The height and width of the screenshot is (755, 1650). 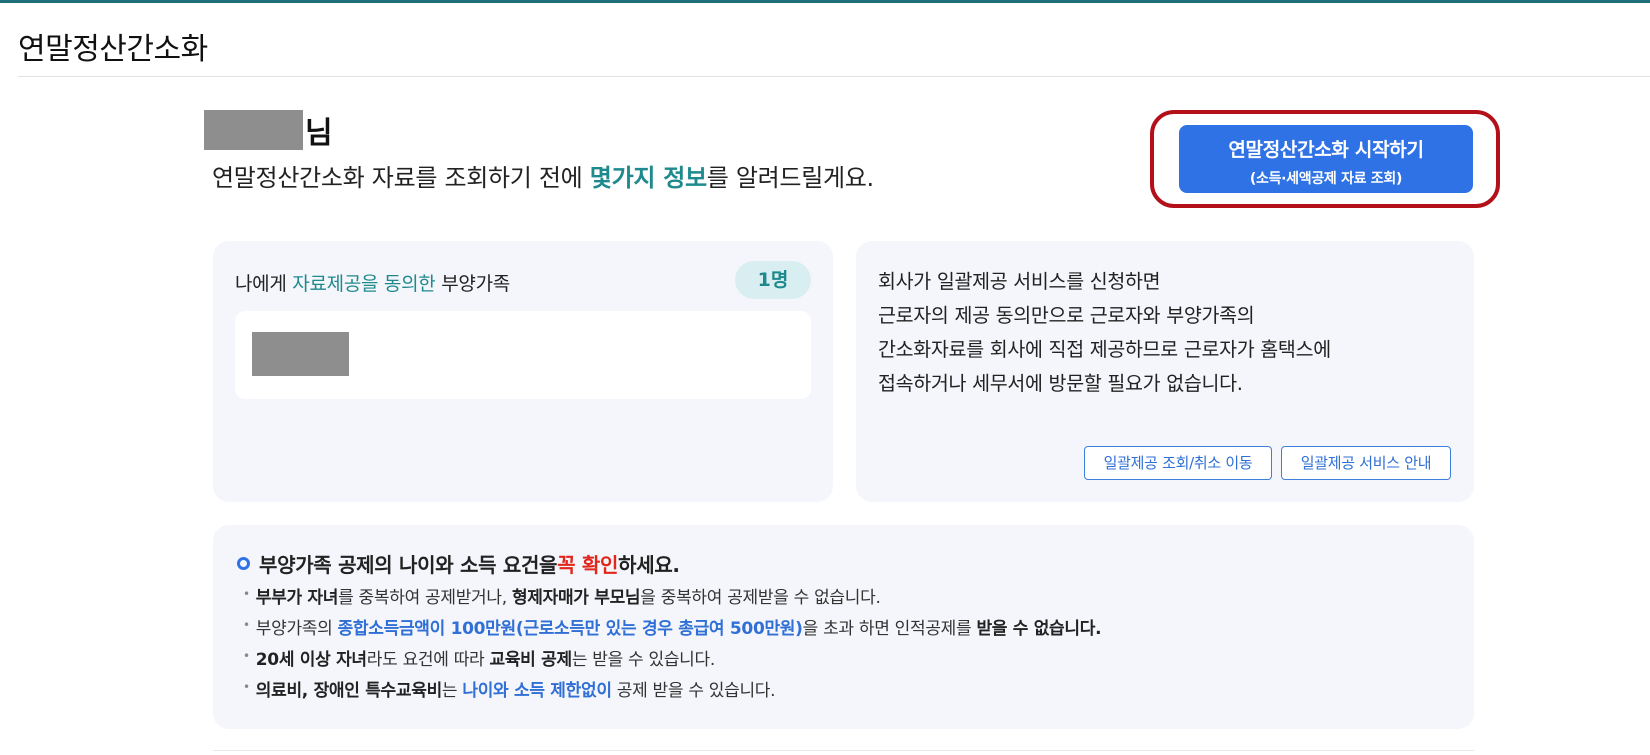 What do you see at coordinates (1366, 463) in the screenshot?
I see `bulk-service-guide-button: 일괄제공 서비스 안내` at bounding box center [1366, 463].